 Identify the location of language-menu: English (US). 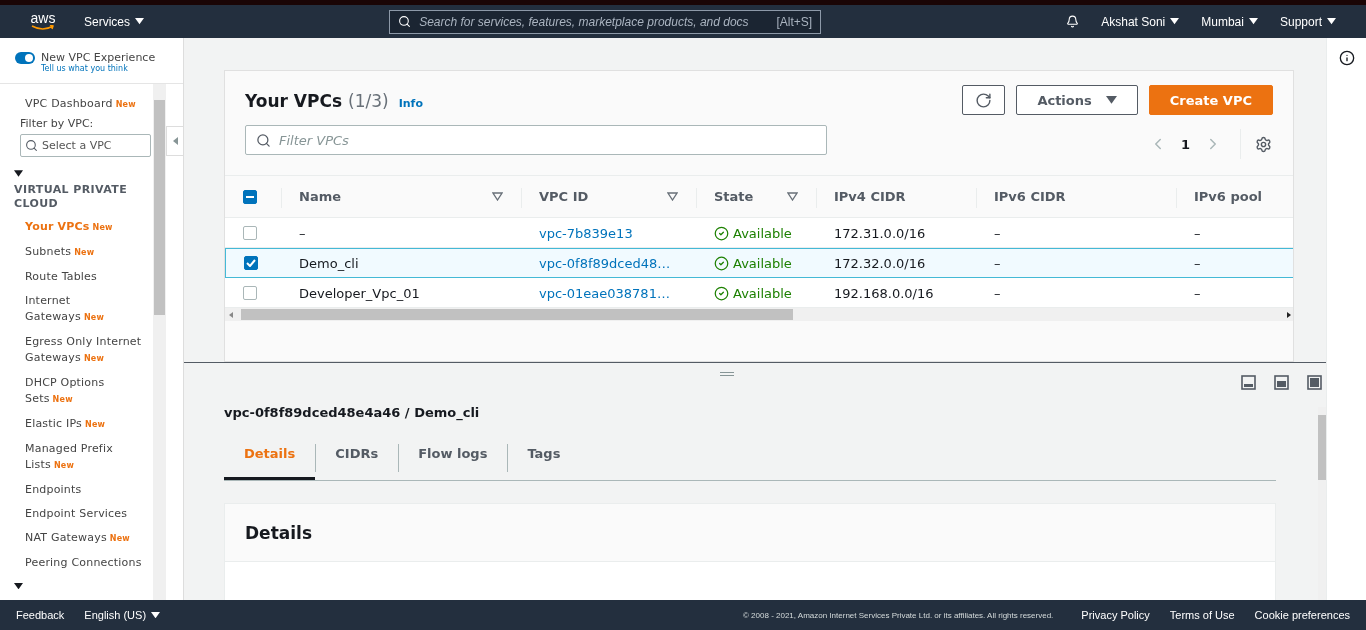
(122, 615).